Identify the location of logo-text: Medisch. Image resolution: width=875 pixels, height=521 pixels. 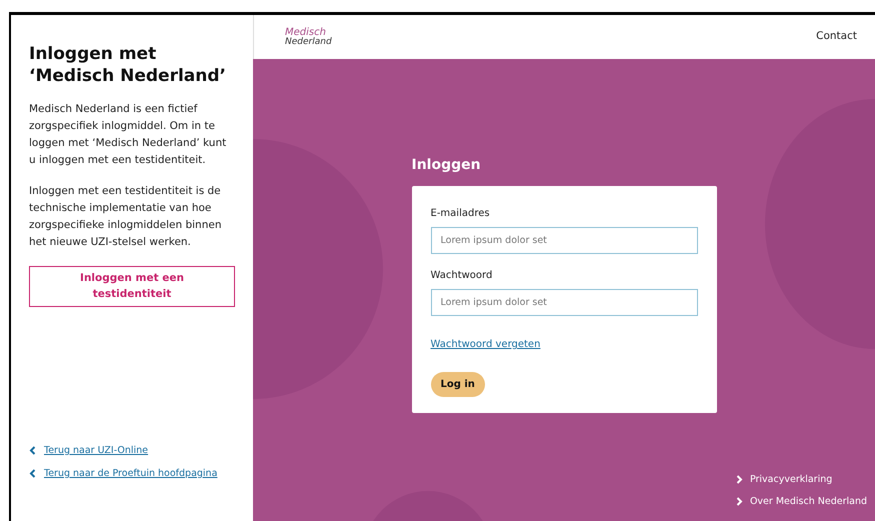
(305, 32).